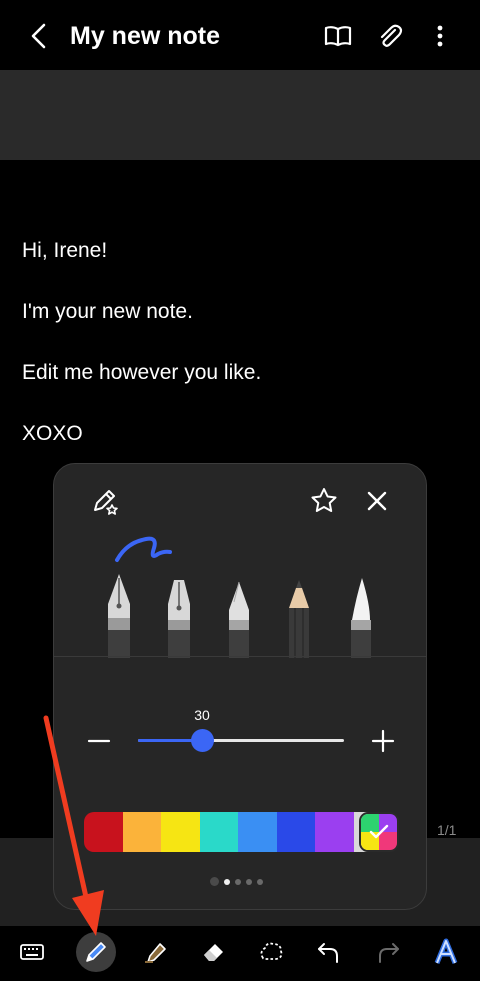 This screenshot has height=981, width=480. I want to click on highlighter-button, so click(156, 952).